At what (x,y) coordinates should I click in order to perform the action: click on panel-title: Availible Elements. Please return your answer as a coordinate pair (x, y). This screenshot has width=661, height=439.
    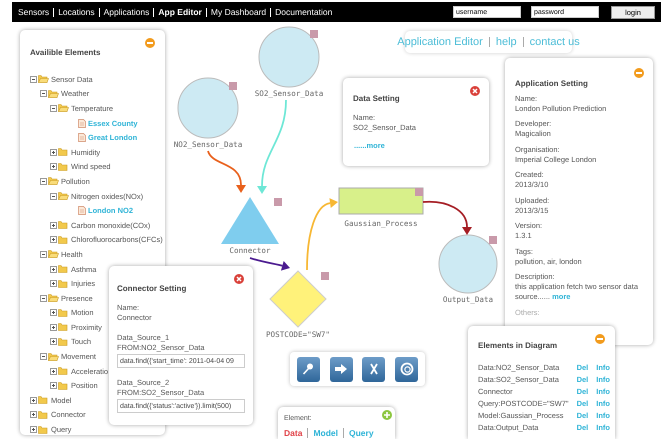
    Looking at the image, I should click on (66, 52).